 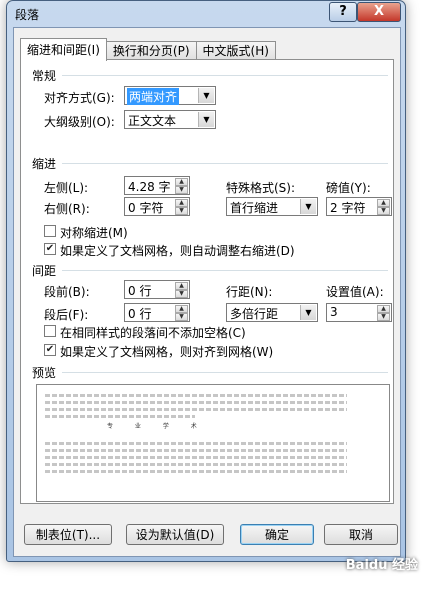 I want to click on indent-separator, so click(x=225, y=163).